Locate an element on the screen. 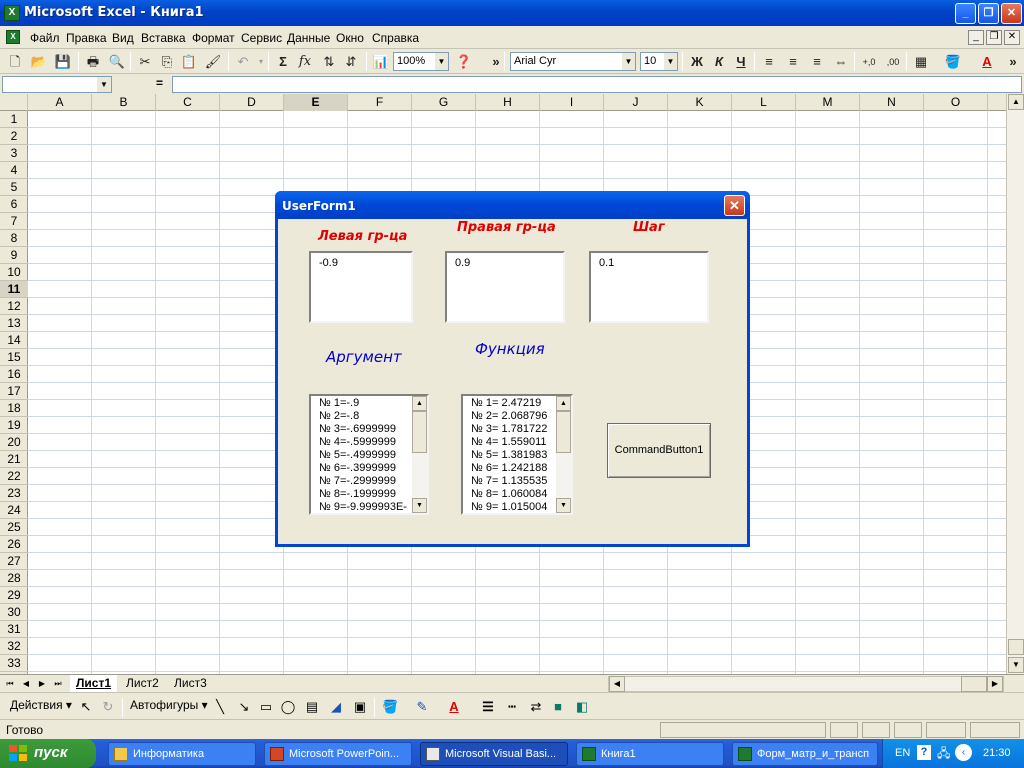 Image resolution: width=1024 pixels, height=768 pixels. row-header: 9 is located at coordinates (14, 255).